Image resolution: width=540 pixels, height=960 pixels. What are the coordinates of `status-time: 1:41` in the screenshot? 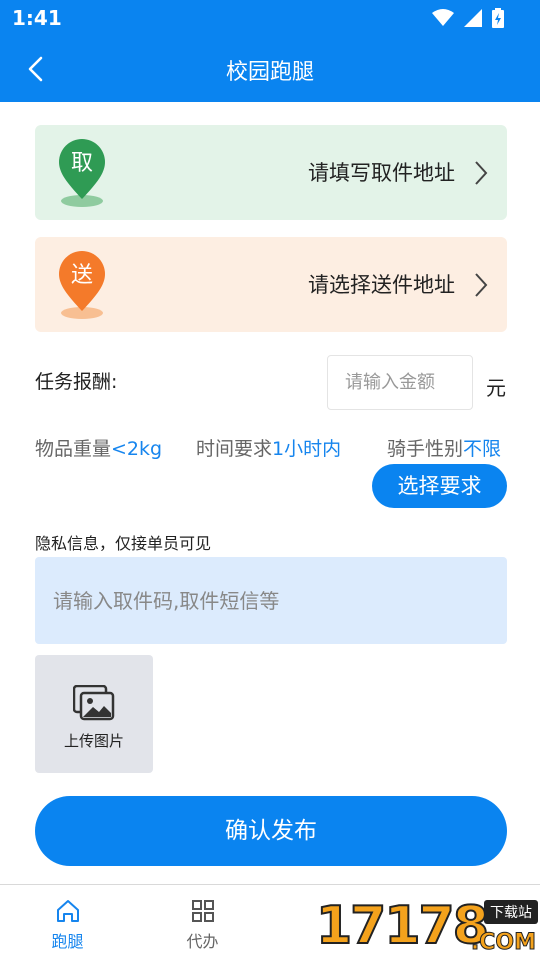 It's located at (37, 18).